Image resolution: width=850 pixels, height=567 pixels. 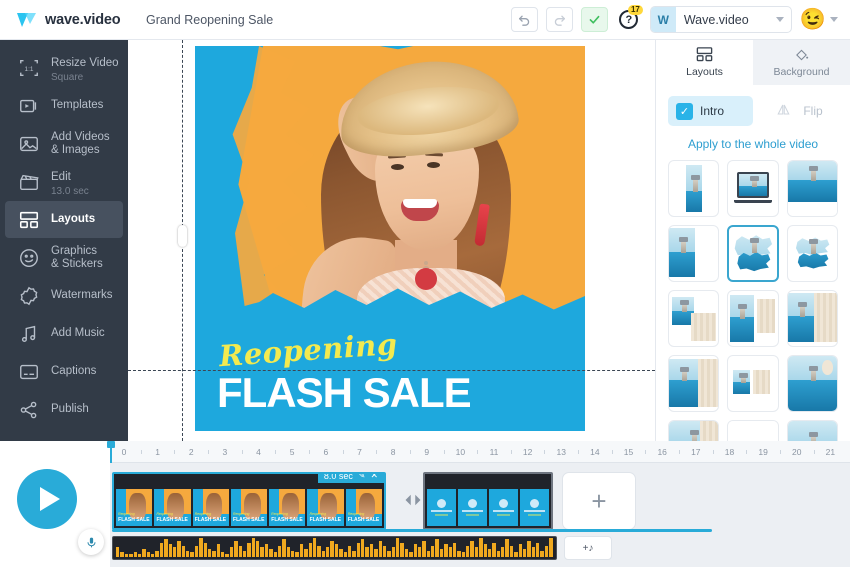 What do you see at coordinates (209, 20) in the screenshot?
I see `project-title: Grand Reopening Sale` at bounding box center [209, 20].